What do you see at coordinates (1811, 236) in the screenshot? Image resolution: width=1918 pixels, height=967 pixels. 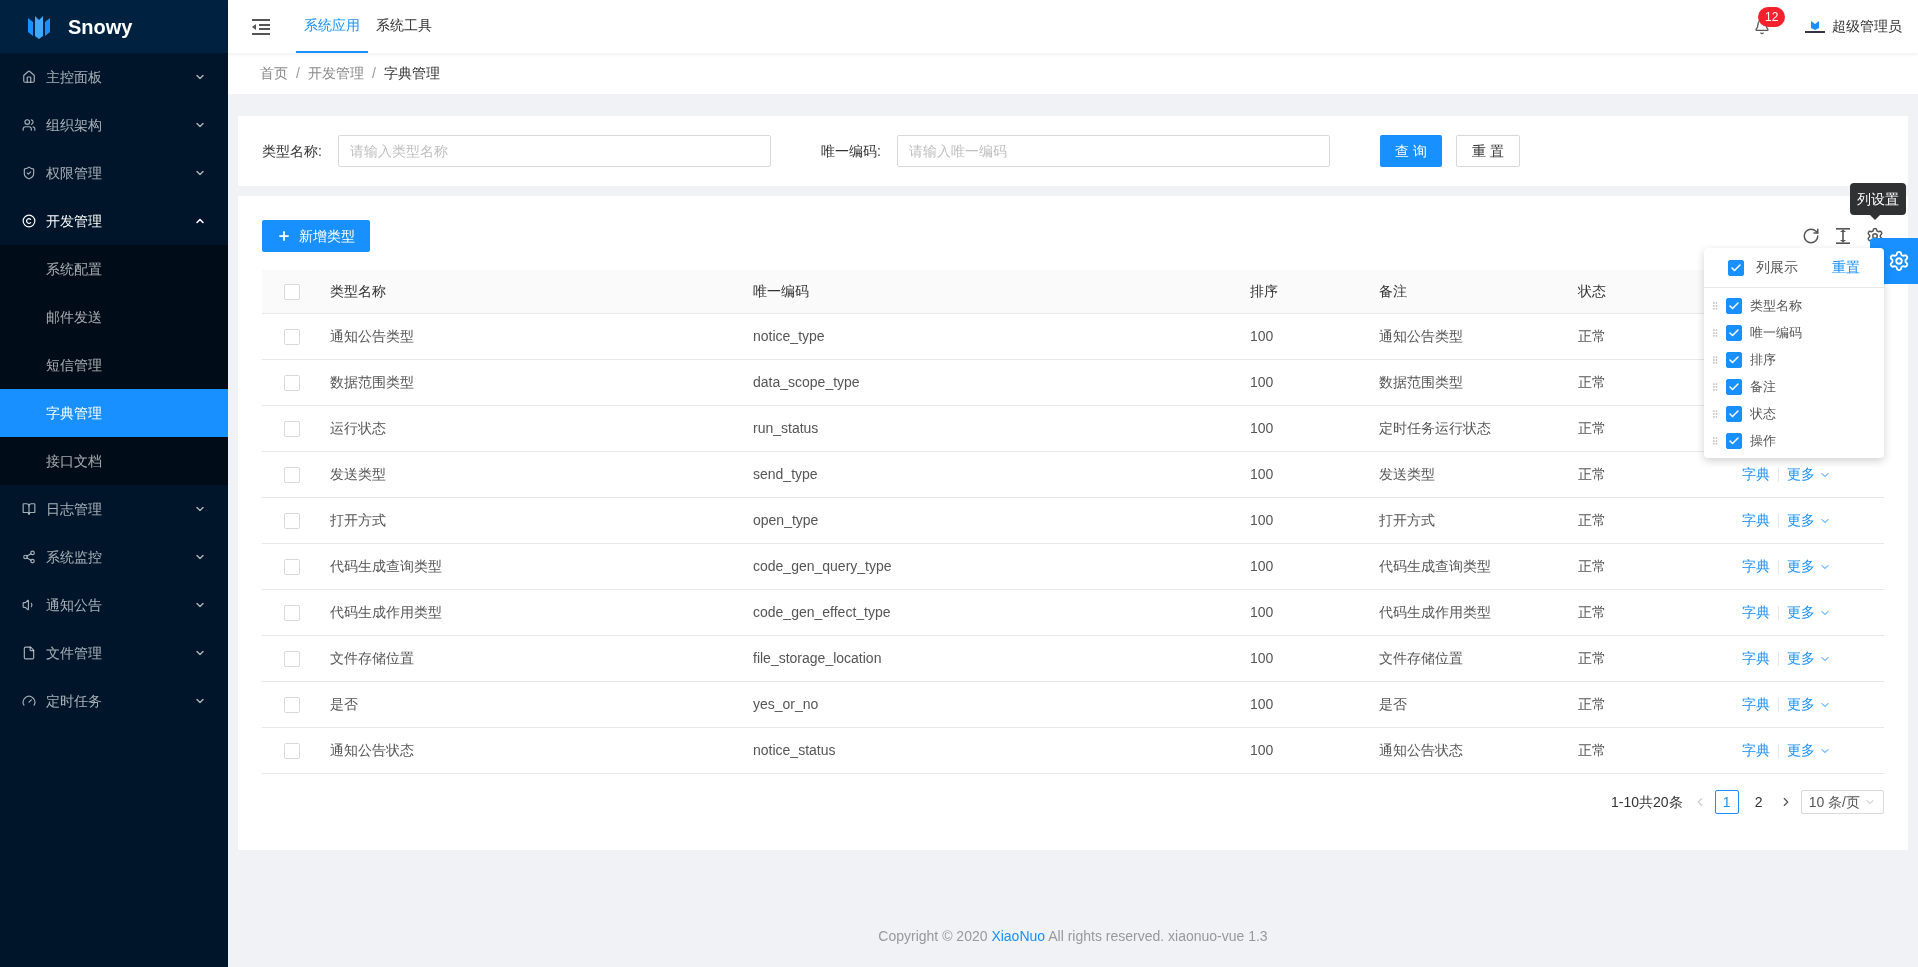 I see `refresh-icon` at bounding box center [1811, 236].